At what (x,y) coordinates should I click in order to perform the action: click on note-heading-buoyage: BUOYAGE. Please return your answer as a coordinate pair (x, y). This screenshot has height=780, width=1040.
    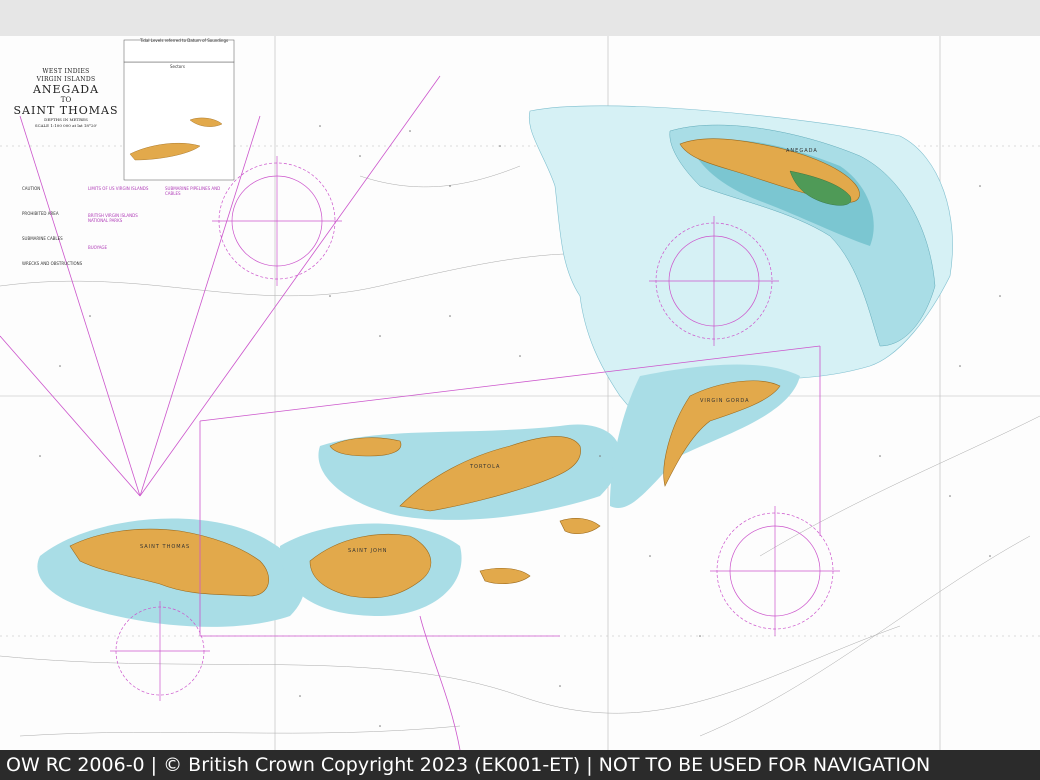
    Looking at the image, I should click on (98, 247).